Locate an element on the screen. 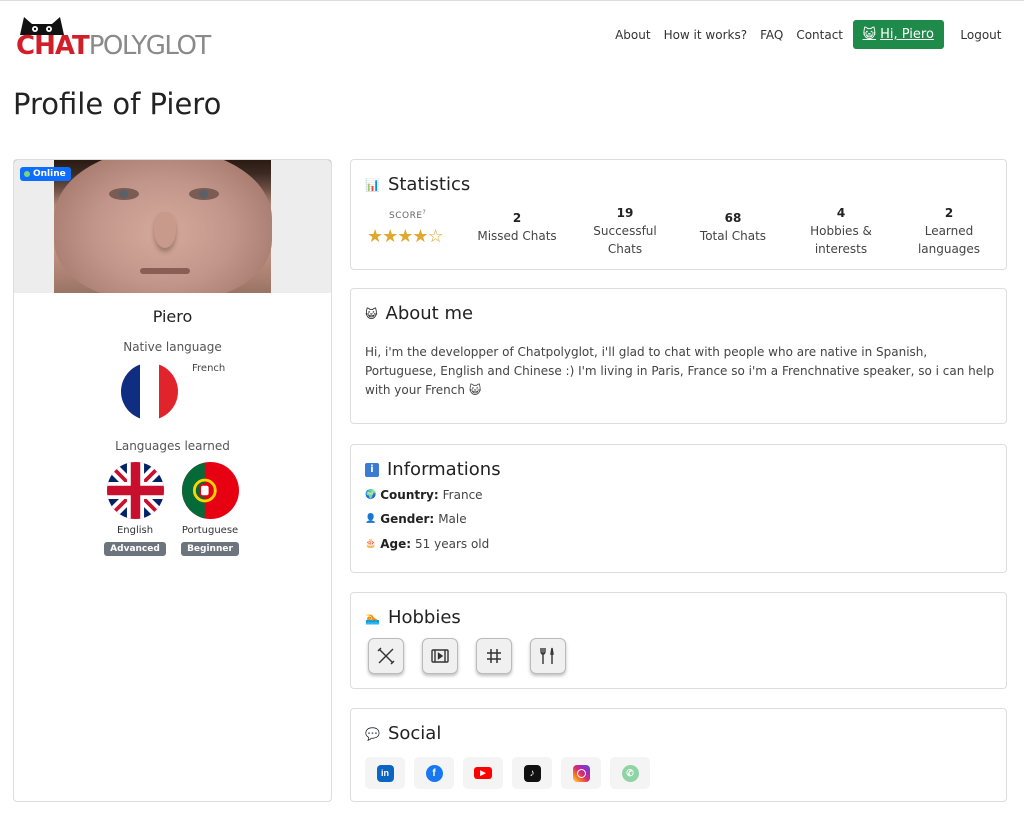  score-help-icon: ? is located at coordinates (425, 212).